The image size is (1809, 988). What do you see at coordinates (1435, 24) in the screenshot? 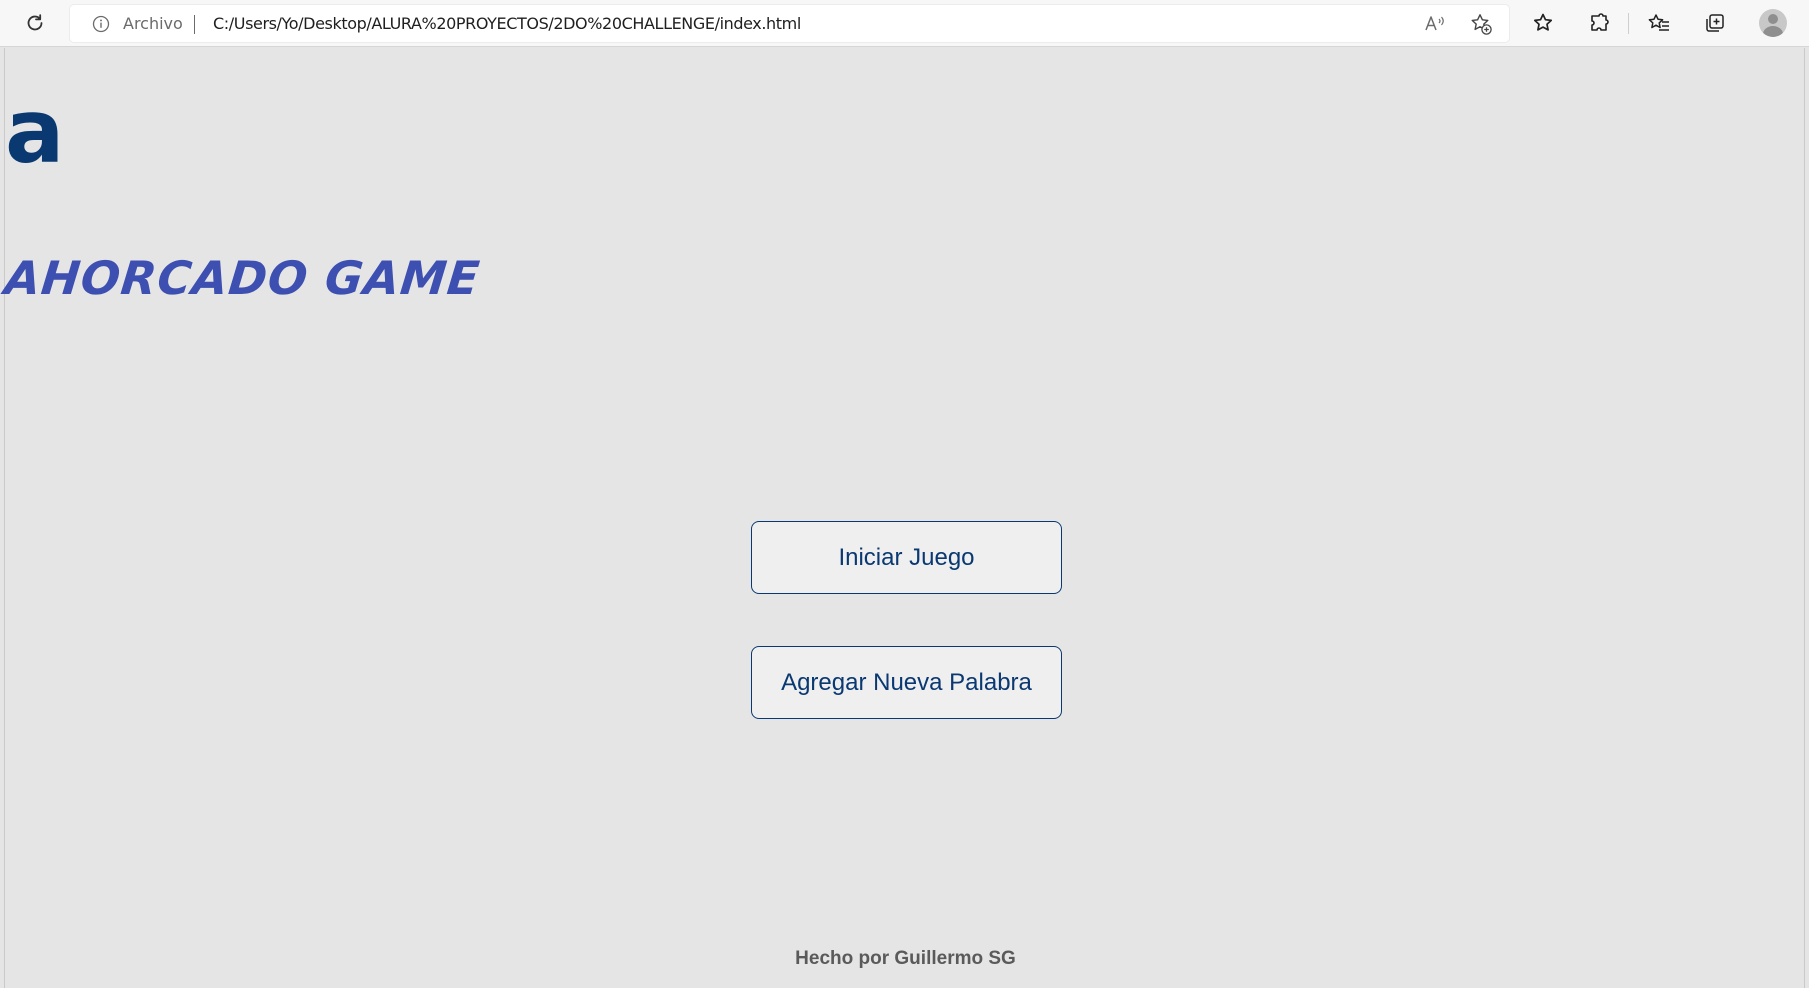
I see `read-aloud-icon` at bounding box center [1435, 24].